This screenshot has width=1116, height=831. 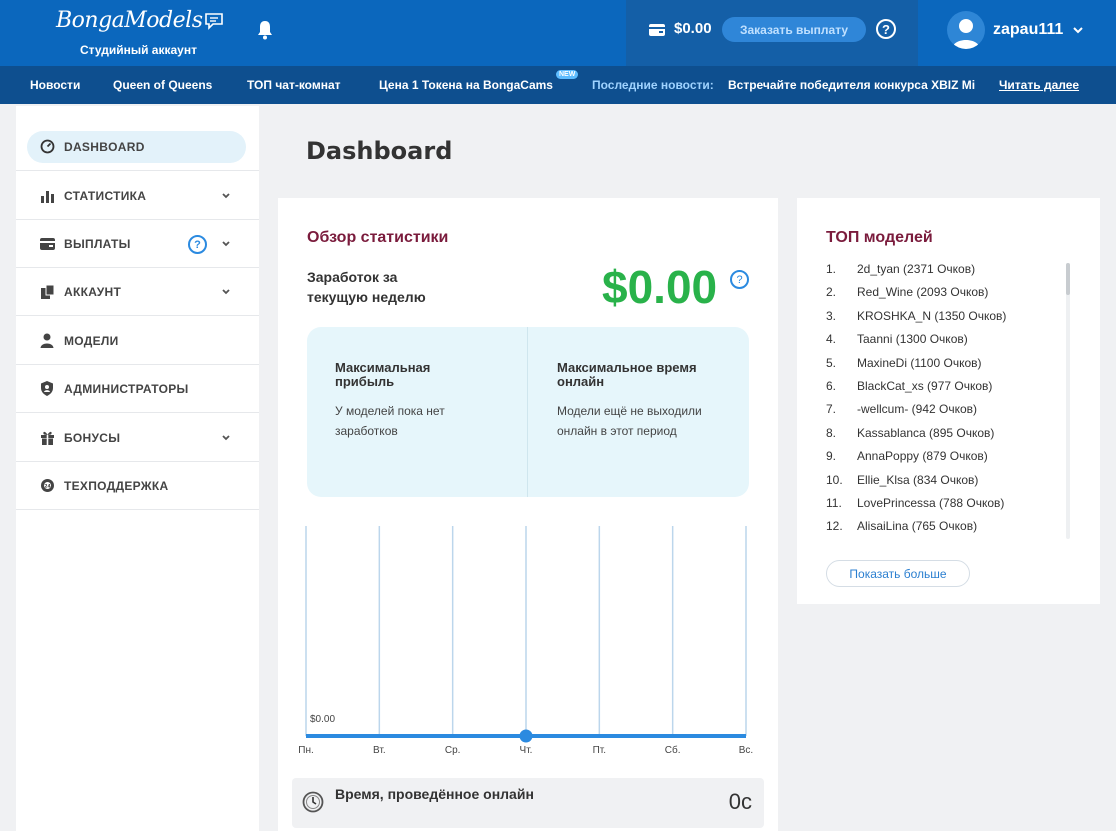 What do you see at coordinates (918, 479) in the screenshot?
I see `model-entry: Ellie_Klsa (834 Очков)` at bounding box center [918, 479].